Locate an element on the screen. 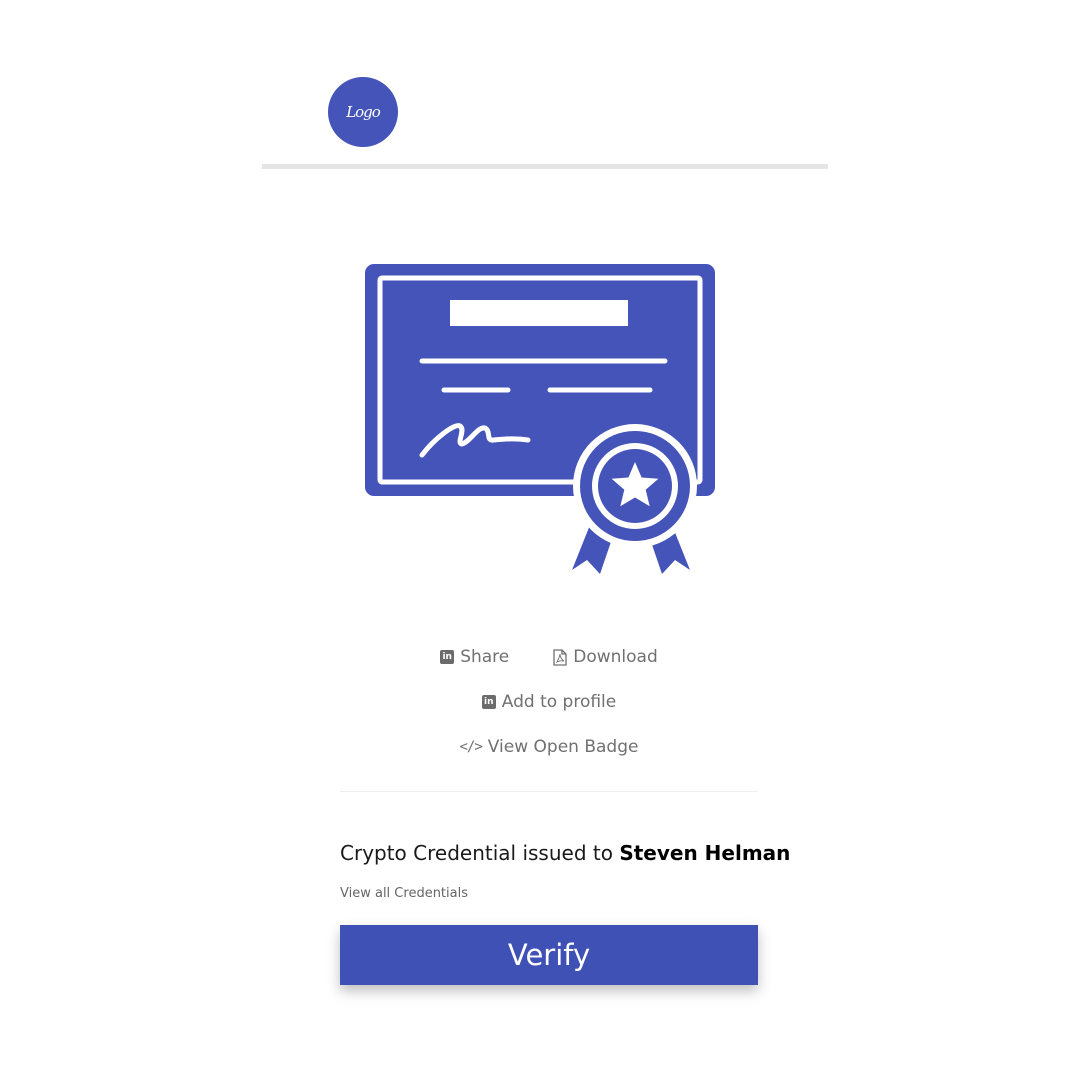 Image resolution: width=1080 pixels, height=1080 pixels. download-button: Download is located at coordinates (605, 657).